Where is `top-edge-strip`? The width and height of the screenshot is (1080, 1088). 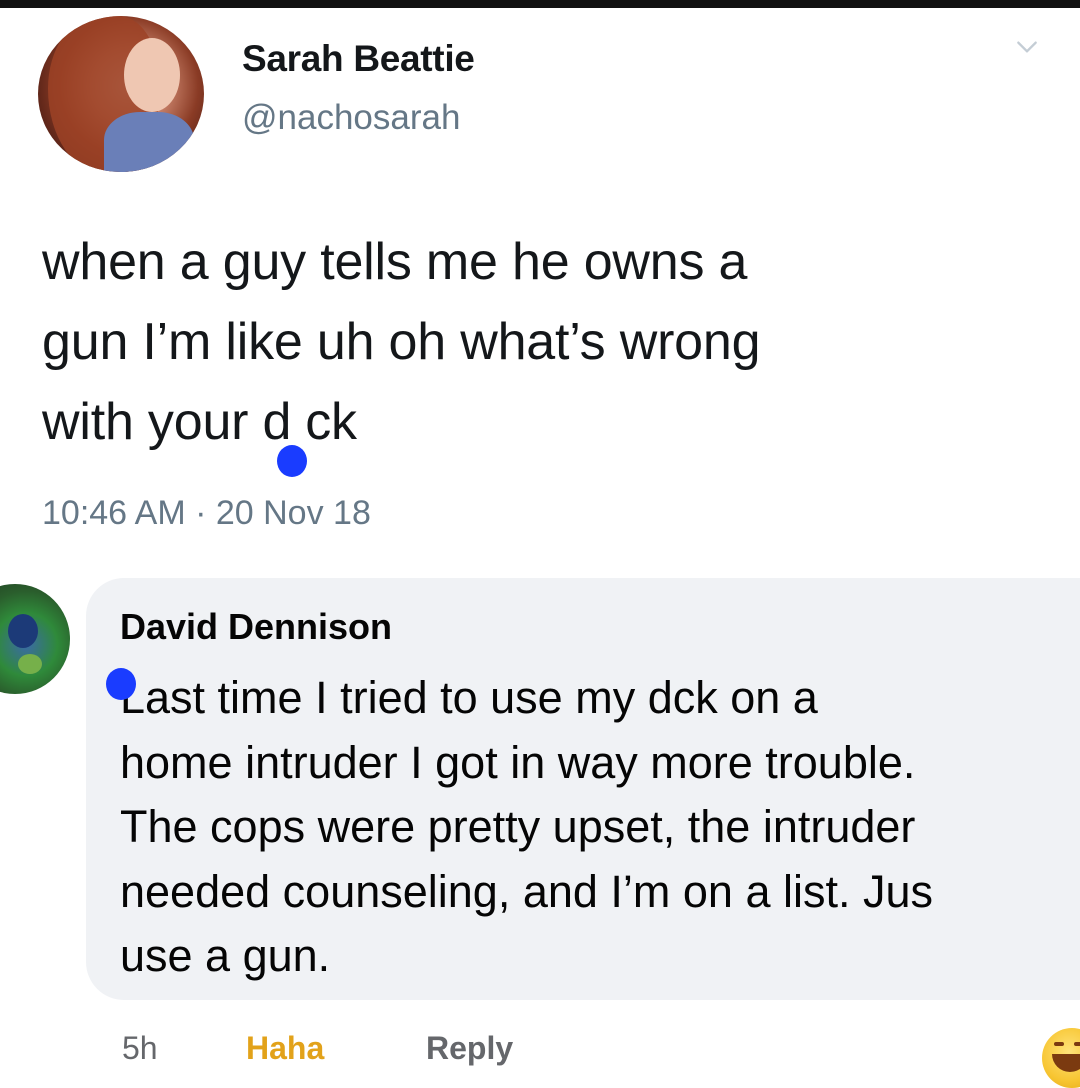 top-edge-strip is located at coordinates (540, 4).